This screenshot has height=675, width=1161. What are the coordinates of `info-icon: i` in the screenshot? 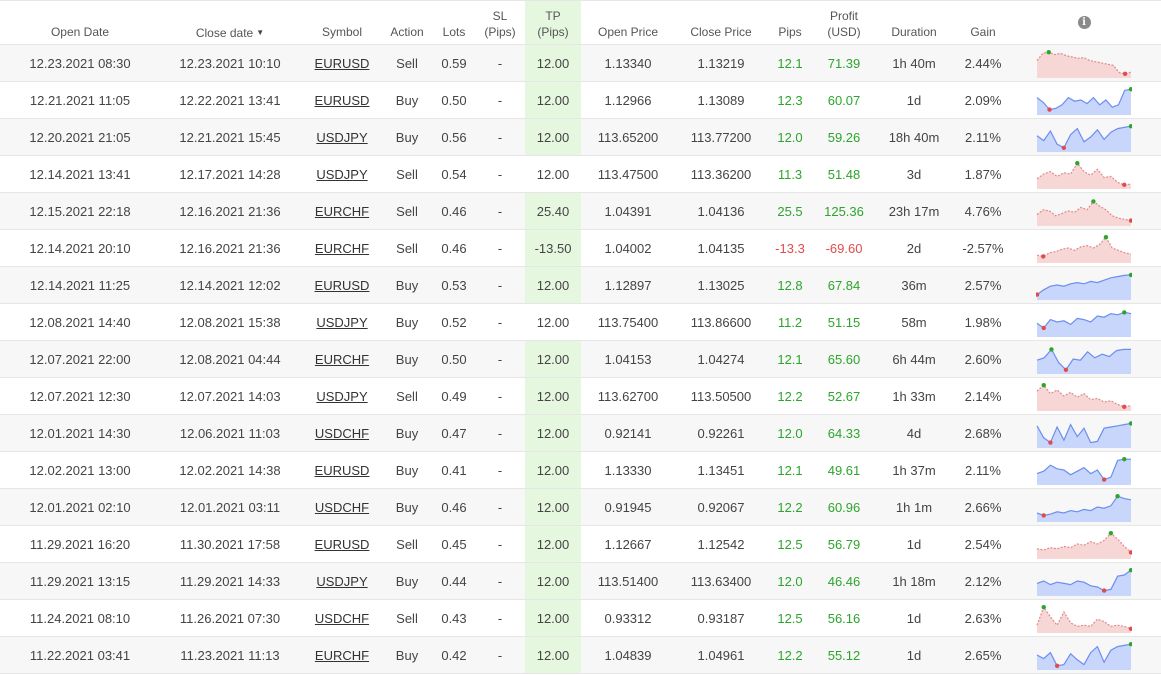 It's located at (1084, 22).